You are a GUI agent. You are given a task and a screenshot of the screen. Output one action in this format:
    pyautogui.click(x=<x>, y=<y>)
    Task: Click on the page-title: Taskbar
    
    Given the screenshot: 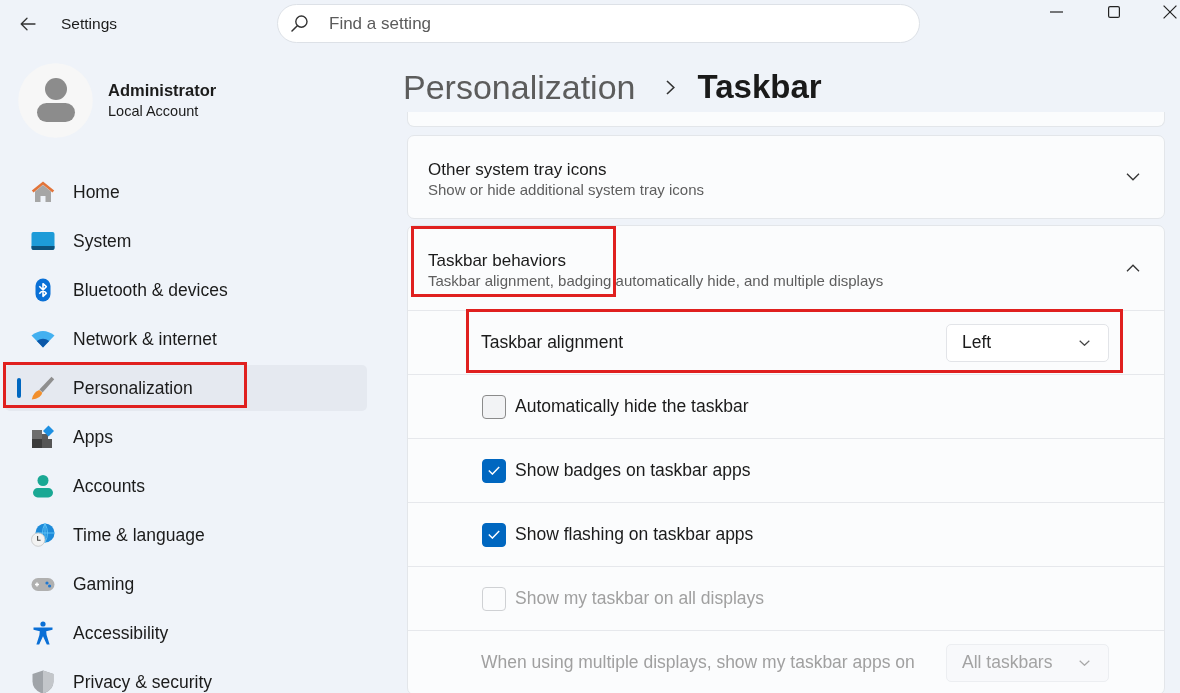 What is the action you would take?
    pyautogui.click(x=759, y=87)
    